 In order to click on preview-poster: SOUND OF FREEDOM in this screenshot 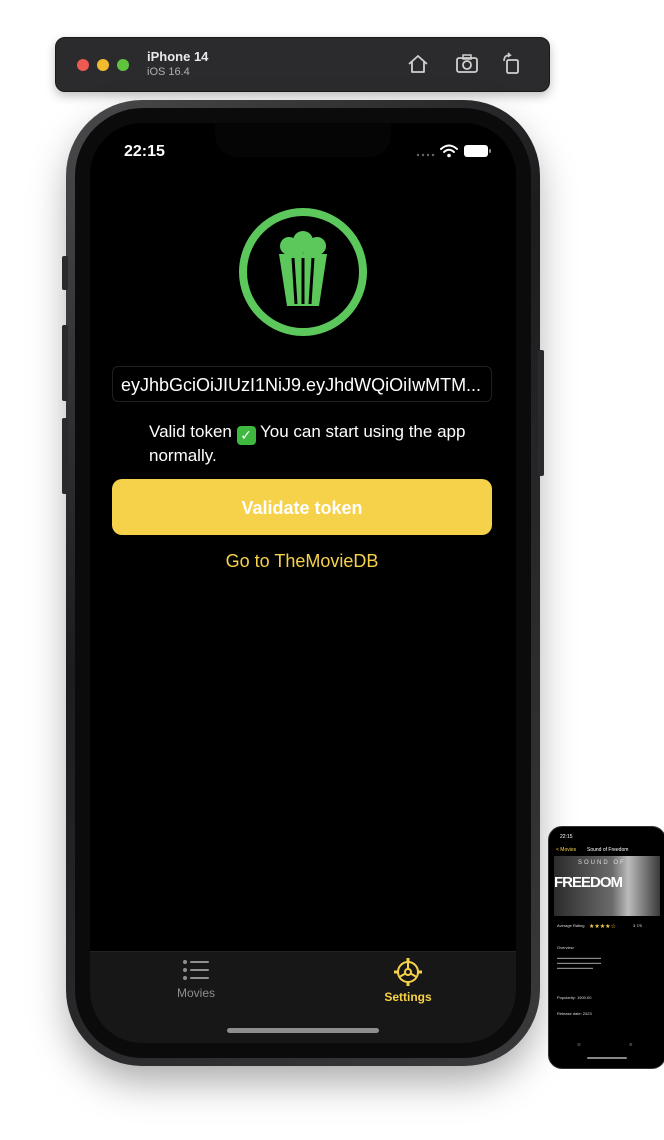, I will do `click(607, 886)`.